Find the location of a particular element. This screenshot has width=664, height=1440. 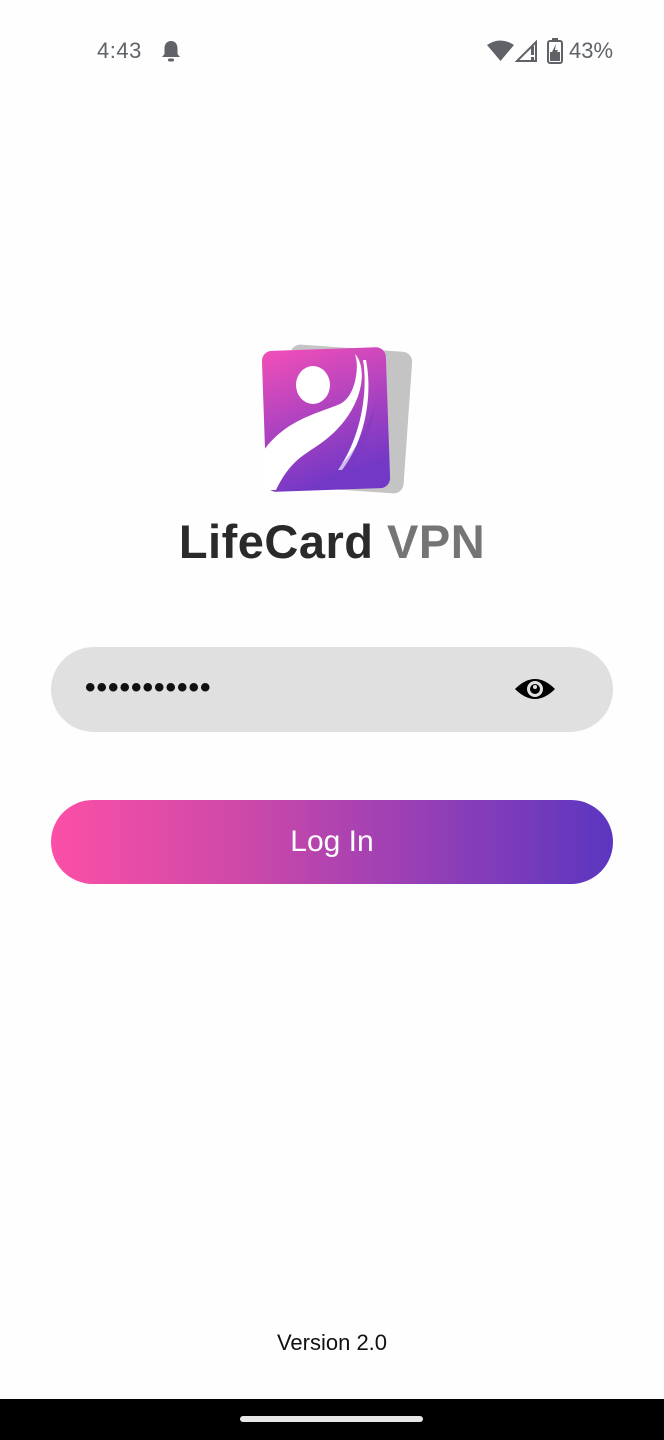

navigation-bar is located at coordinates (332, 1419).